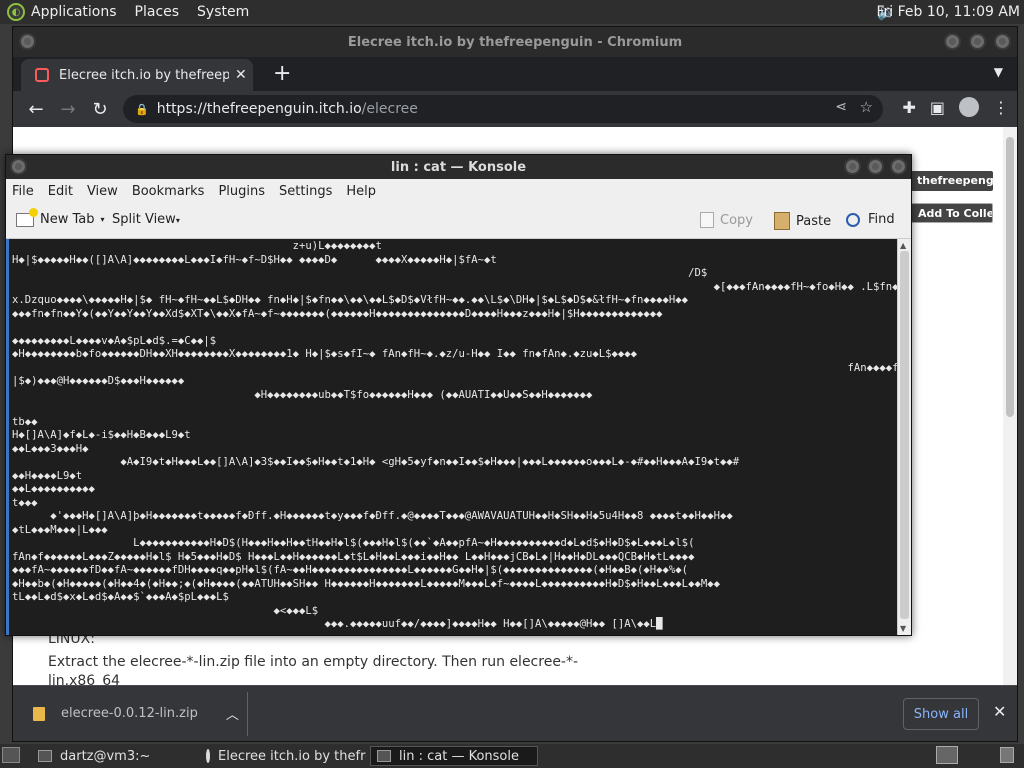 The height and width of the screenshot is (768, 1024). What do you see at coordinates (157, 12) in the screenshot?
I see `menu-places: Places` at bounding box center [157, 12].